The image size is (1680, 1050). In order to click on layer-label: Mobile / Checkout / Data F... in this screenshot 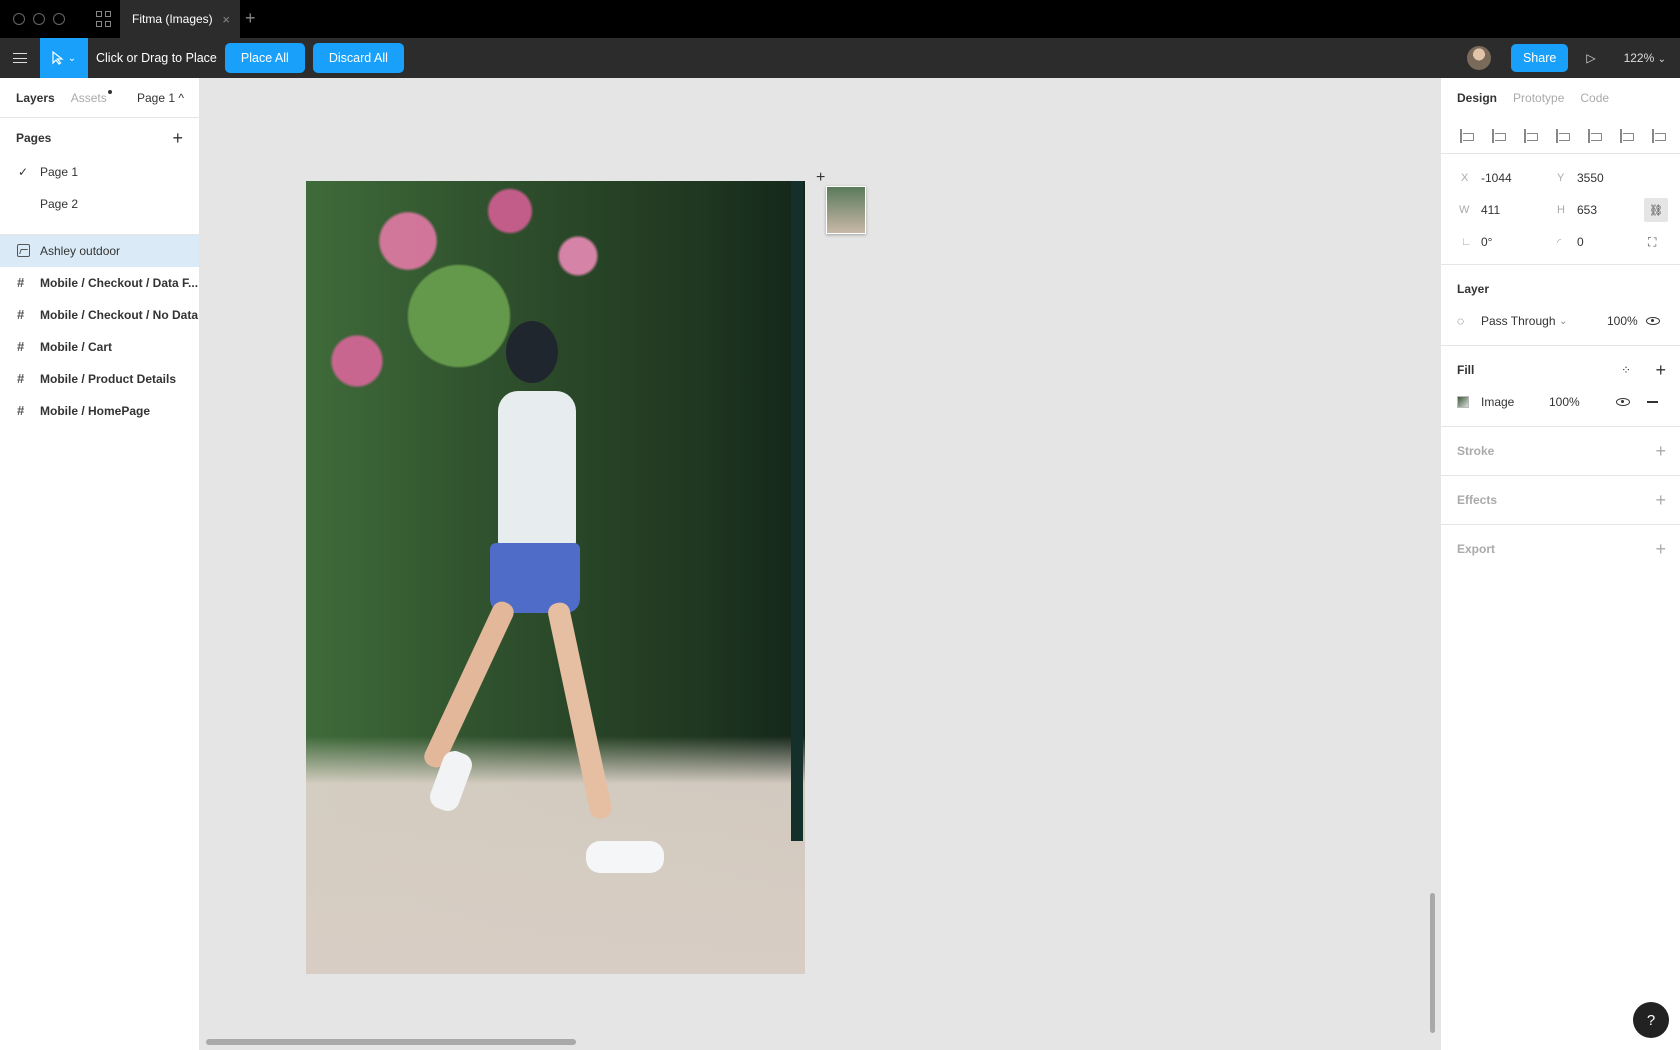, I will do `click(119, 283)`.